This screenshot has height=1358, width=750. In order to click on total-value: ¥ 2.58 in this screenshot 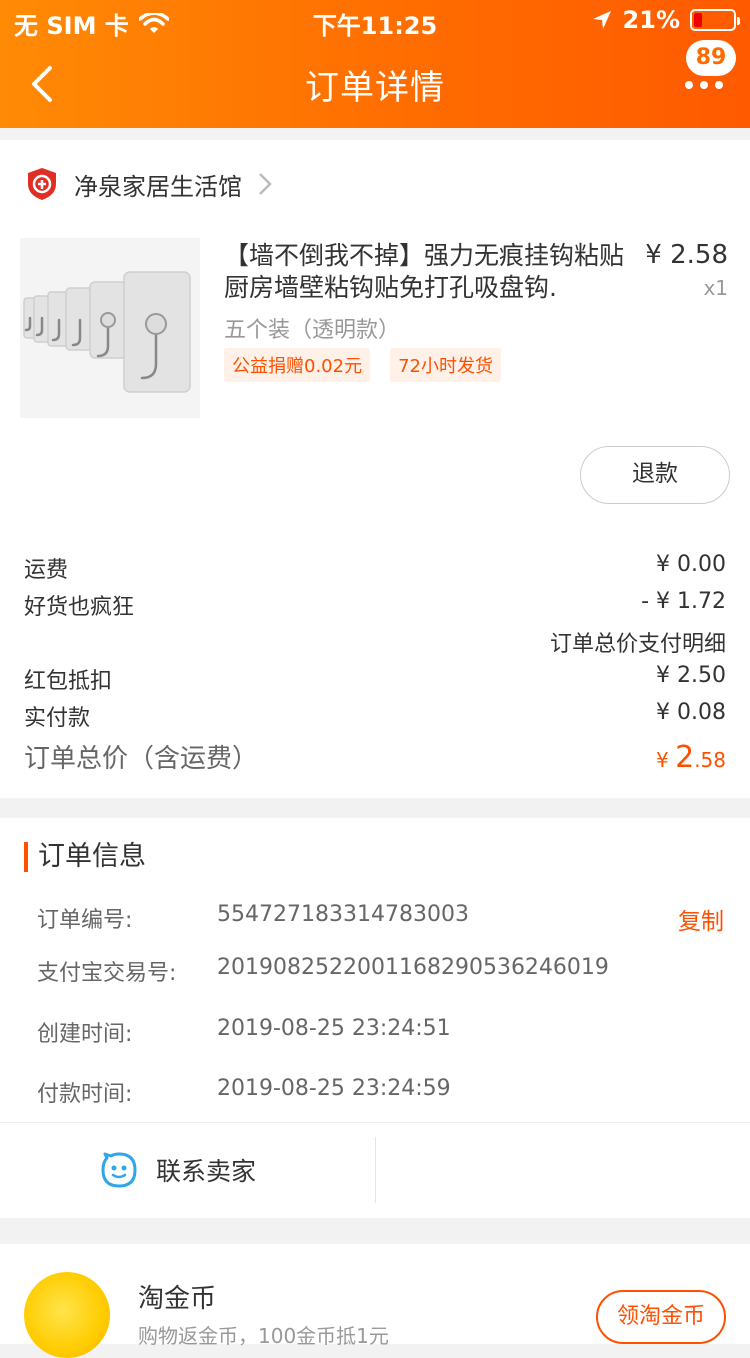, I will do `click(691, 757)`.